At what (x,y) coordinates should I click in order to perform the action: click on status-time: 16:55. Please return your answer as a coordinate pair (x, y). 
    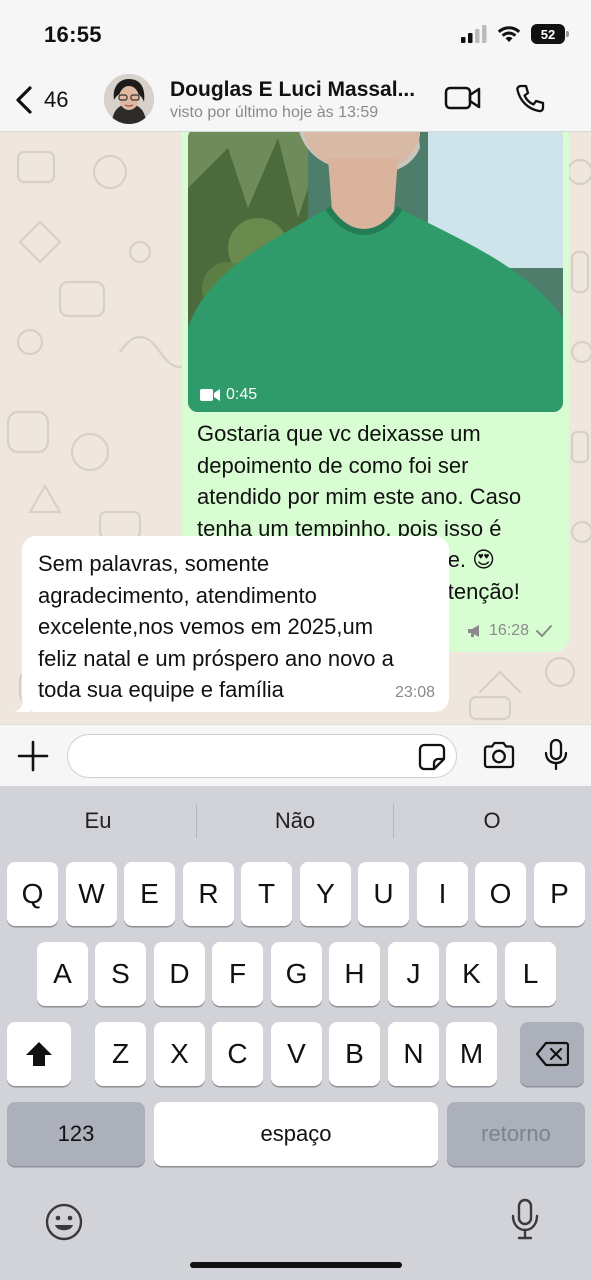
    Looking at the image, I should click on (73, 34).